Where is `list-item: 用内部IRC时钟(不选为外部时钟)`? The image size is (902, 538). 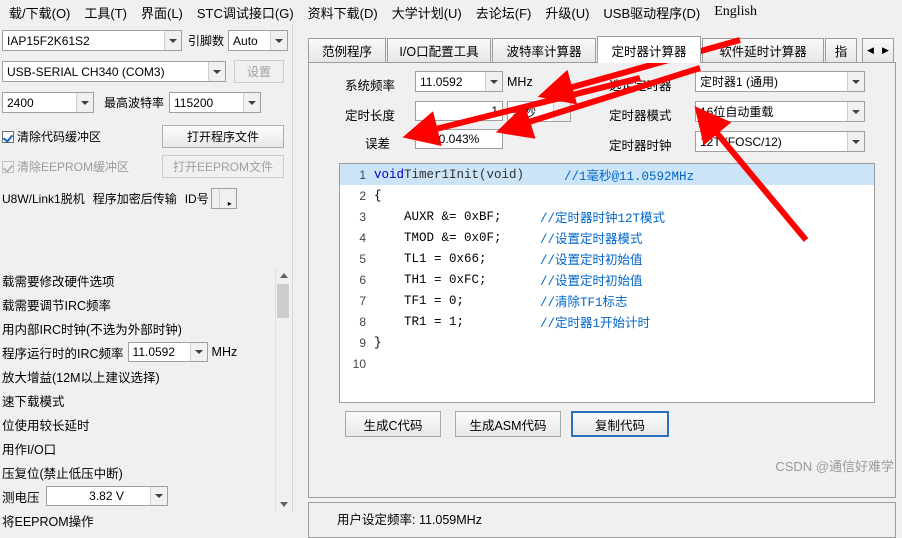
list-item: 用内部IRC时钟(不选为外部时钟) is located at coordinates (145, 328).